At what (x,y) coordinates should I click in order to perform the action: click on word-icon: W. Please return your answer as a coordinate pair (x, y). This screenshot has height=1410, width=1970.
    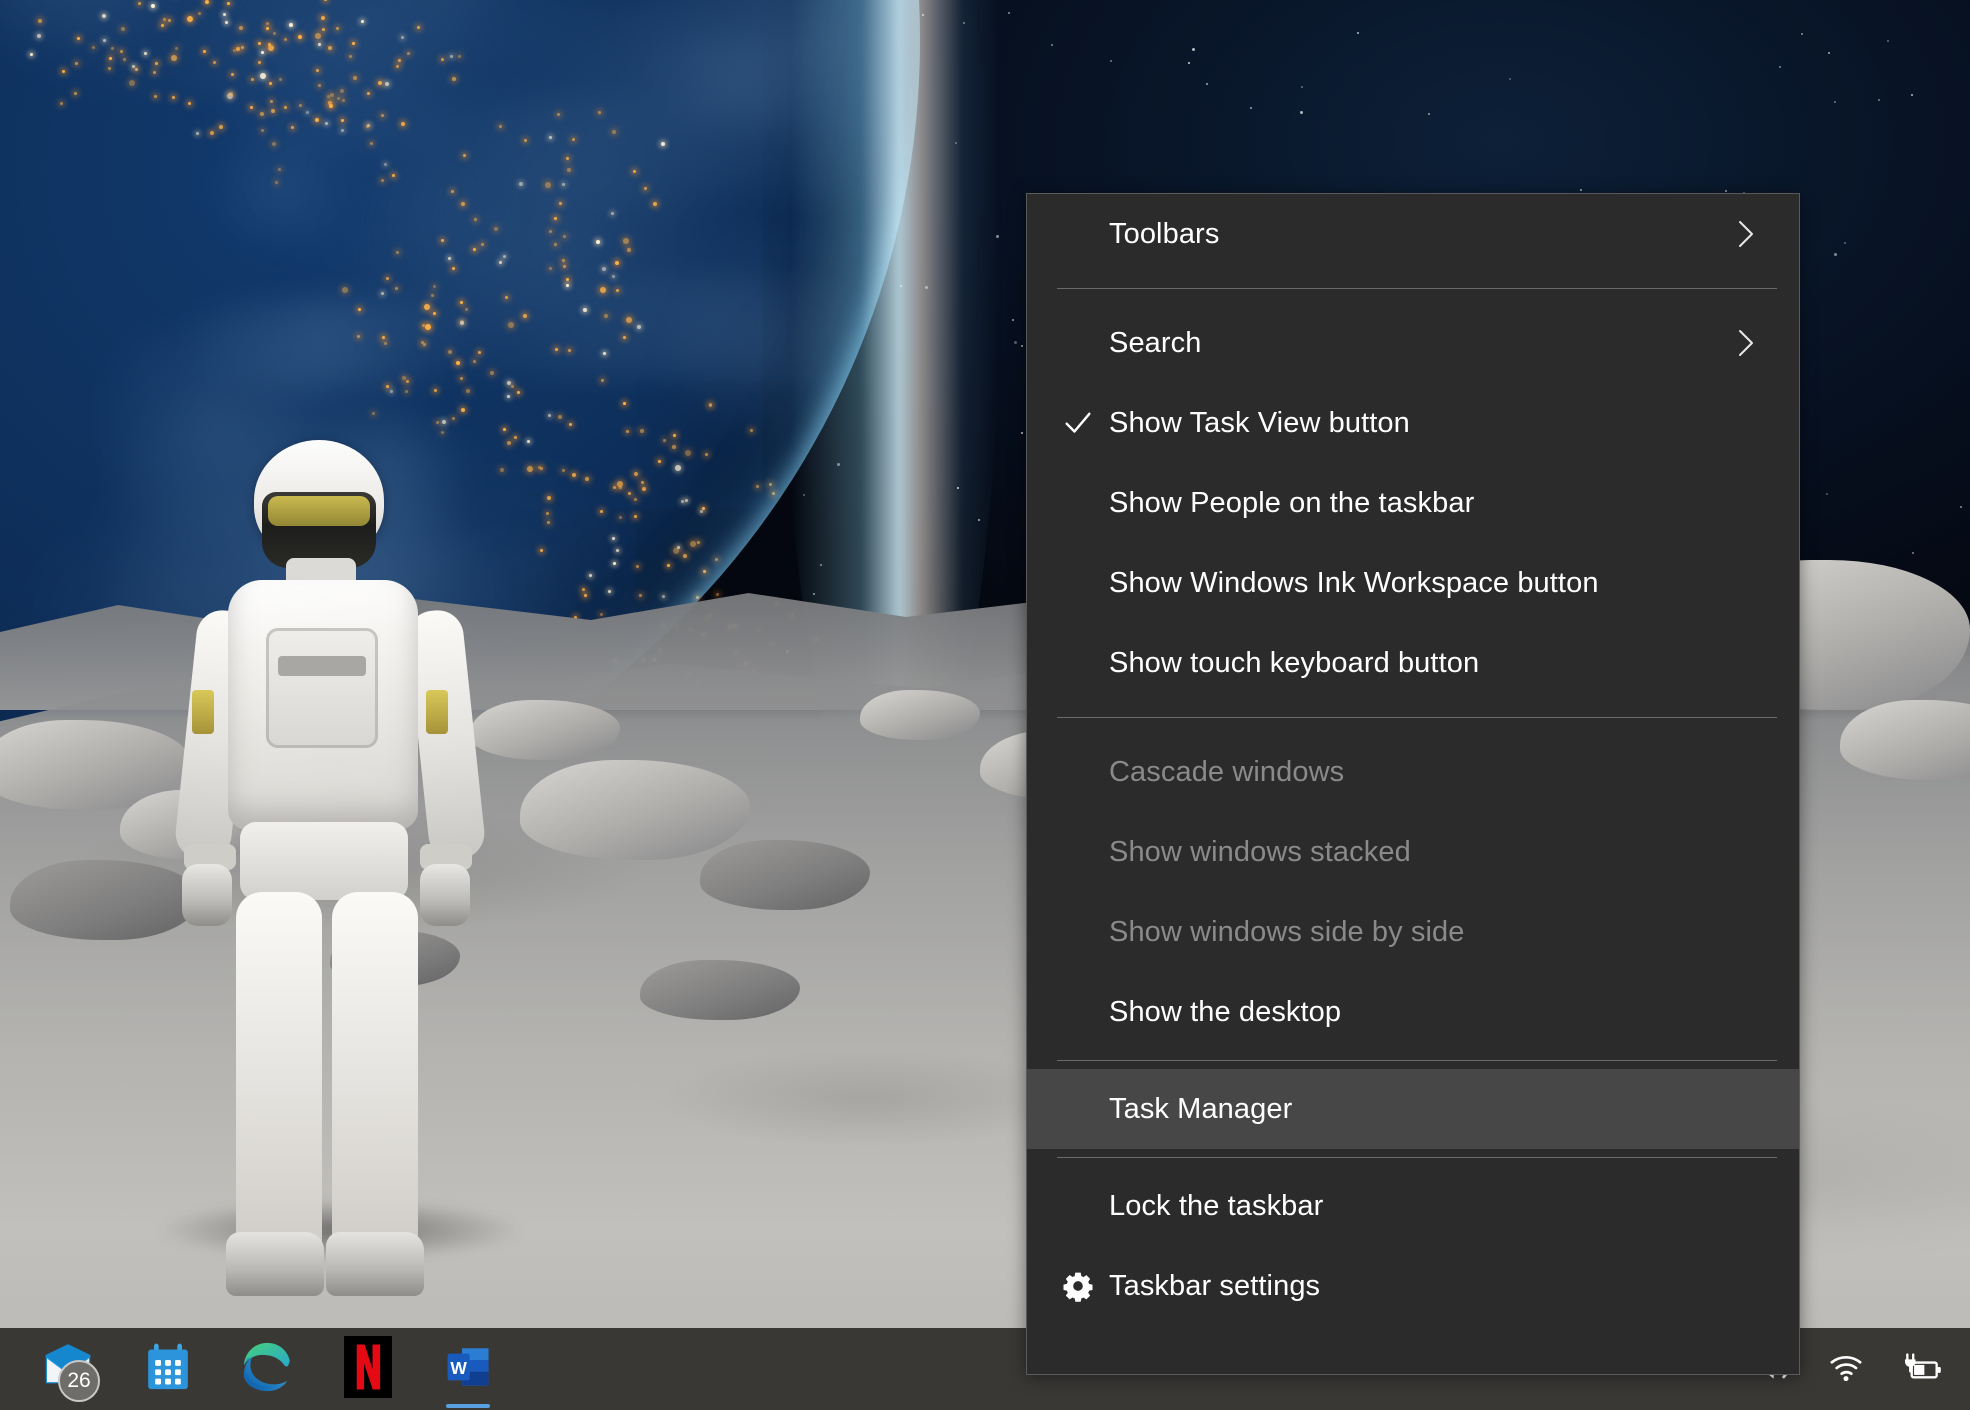
    Looking at the image, I should click on (468, 1369).